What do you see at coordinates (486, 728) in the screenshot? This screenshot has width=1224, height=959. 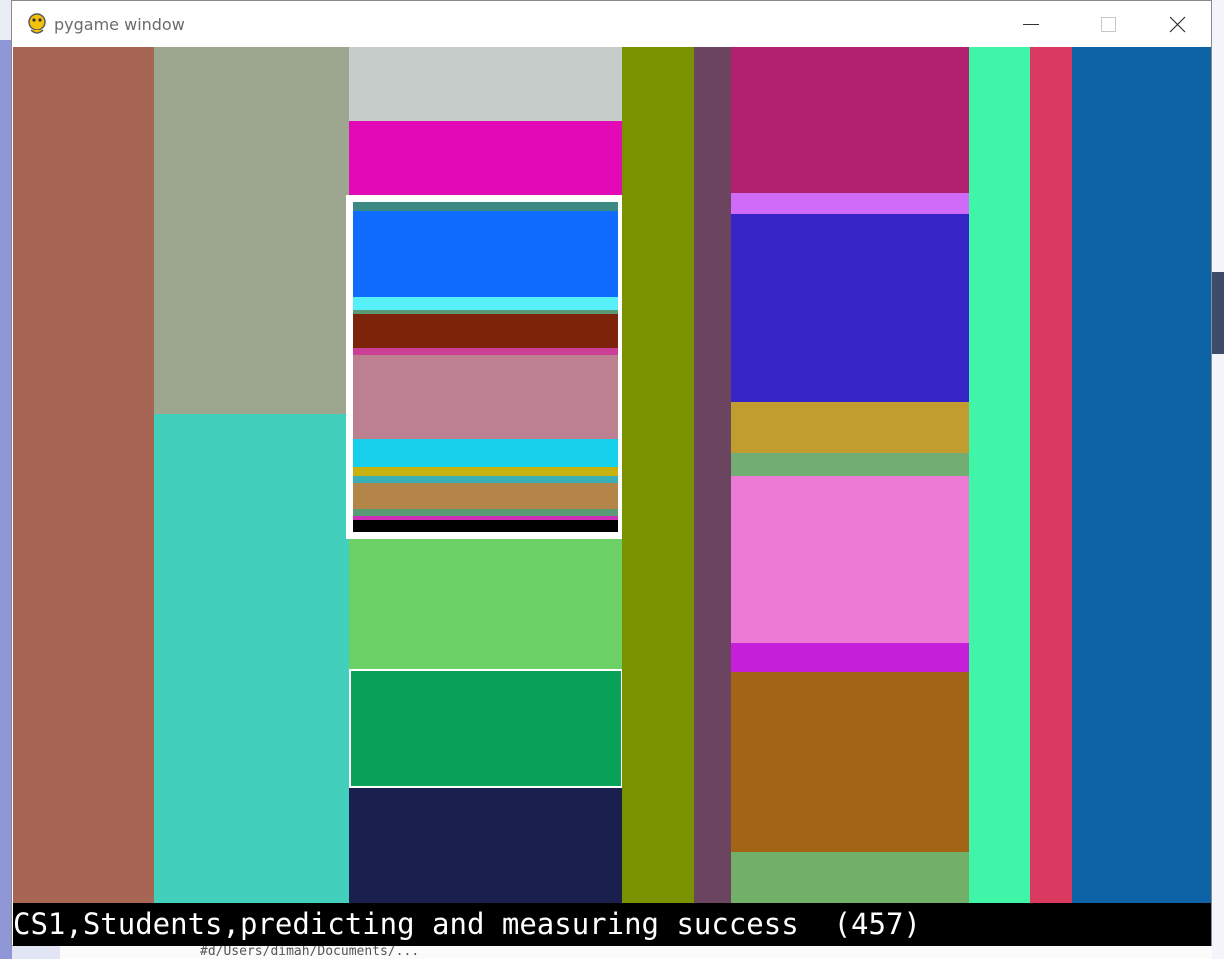 I see `hovered-treemap-cell` at bounding box center [486, 728].